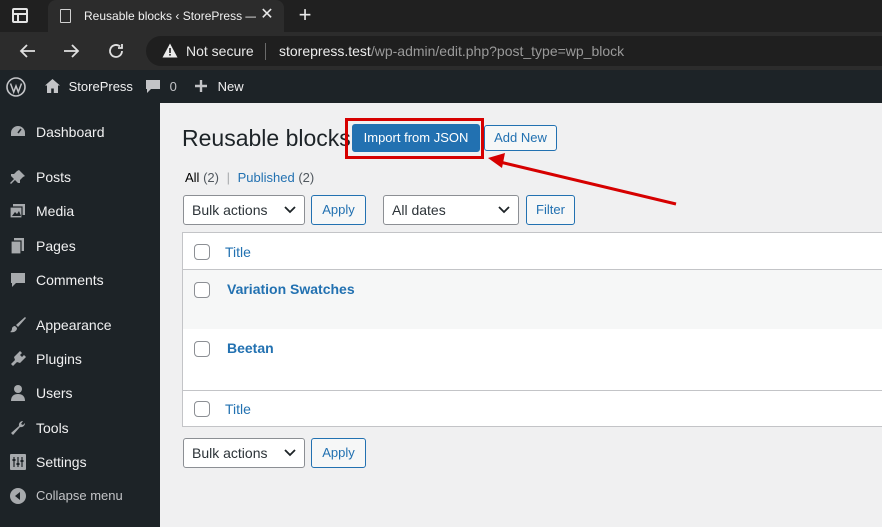 This screenshot has height=527, width=882. What do you see at coordinates (18, 393) in the screenshot?
I see `user-icon` at bounding box center [18, 393].